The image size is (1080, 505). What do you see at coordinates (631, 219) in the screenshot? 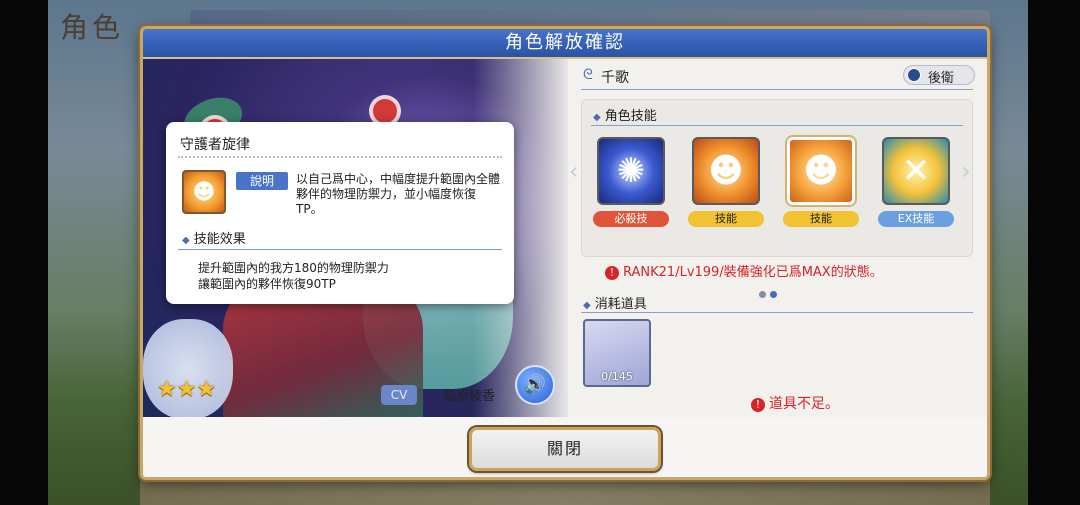
I see `skill-tag: 必殺技` at bounding box center [631, 219].